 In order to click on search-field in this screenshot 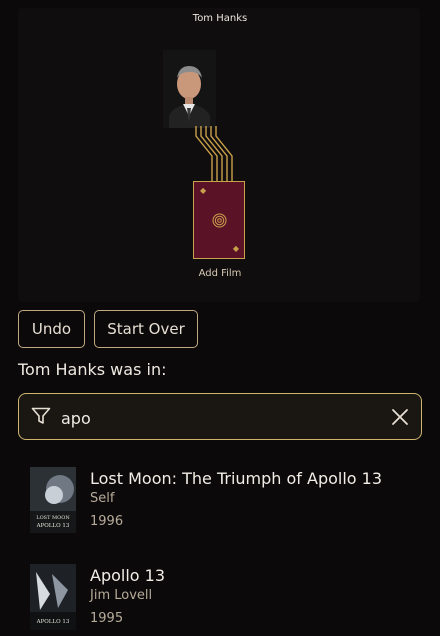, I will do `click(220, 416)`.